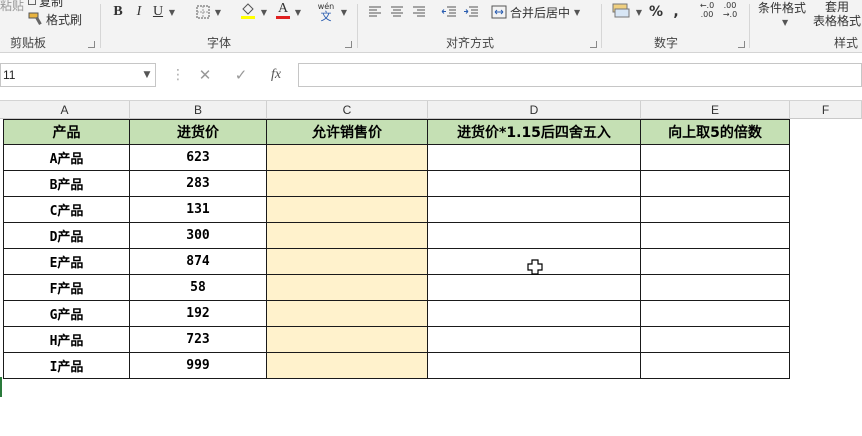 The height and width of the screenshot is (436, 862). What do you see at coordinates (248, 10) in the screenshot?
I see `fill-color-button` at bounding box center [248, 10].